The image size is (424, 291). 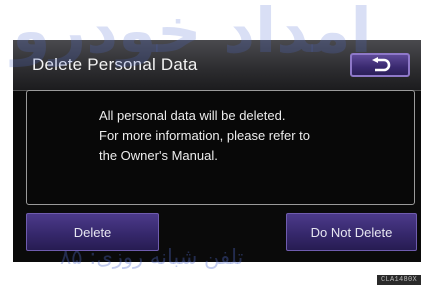 I want to click on back-button, so click(x=380, y=65).